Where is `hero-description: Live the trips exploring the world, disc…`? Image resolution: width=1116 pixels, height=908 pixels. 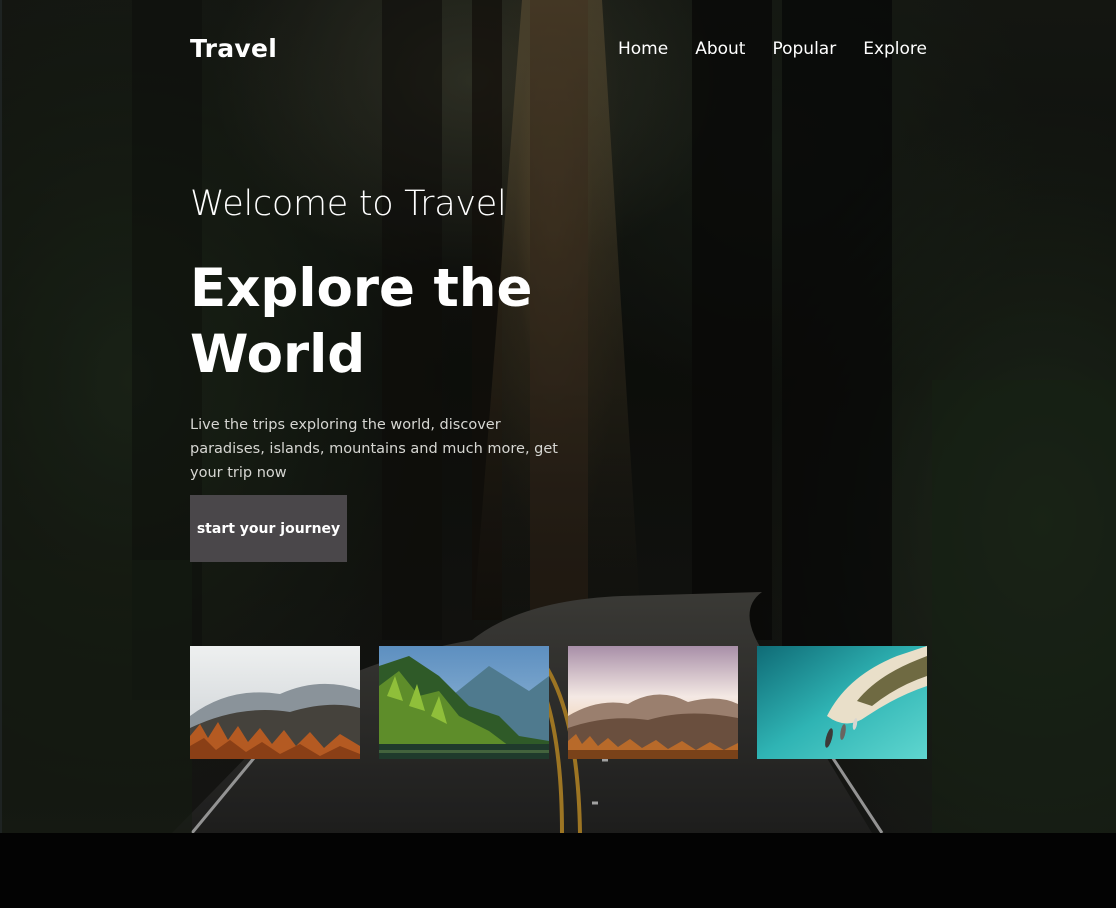
hero-description: Live the trips exploring the world, disc… is located at coordinates (374, 449).